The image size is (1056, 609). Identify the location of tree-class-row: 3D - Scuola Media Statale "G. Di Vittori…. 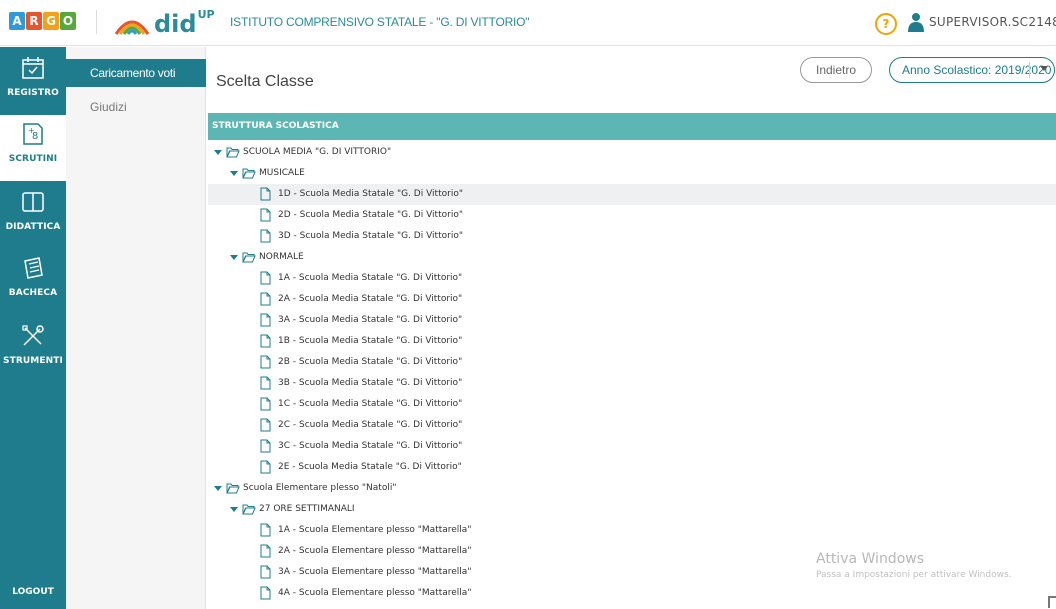
(632, 236).